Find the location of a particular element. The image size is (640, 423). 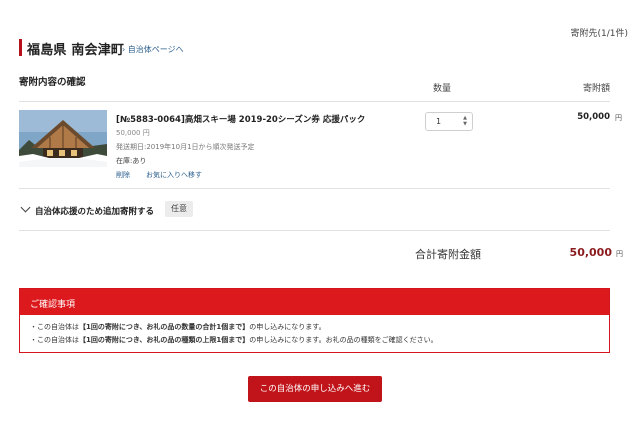

chevron-down-icon is located at coordinates (25, 207).